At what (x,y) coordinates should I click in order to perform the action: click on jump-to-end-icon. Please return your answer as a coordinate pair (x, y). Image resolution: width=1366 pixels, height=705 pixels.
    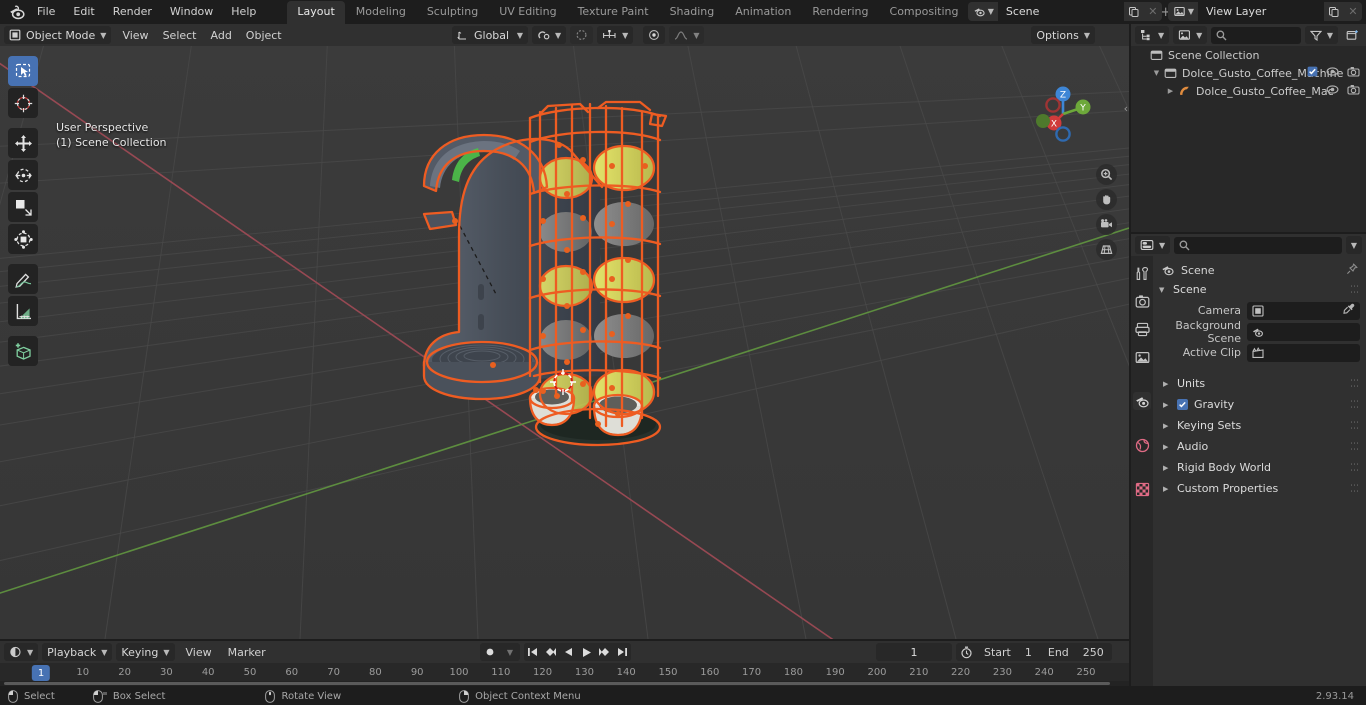
    Looking at the image, I should click on (622, 652).